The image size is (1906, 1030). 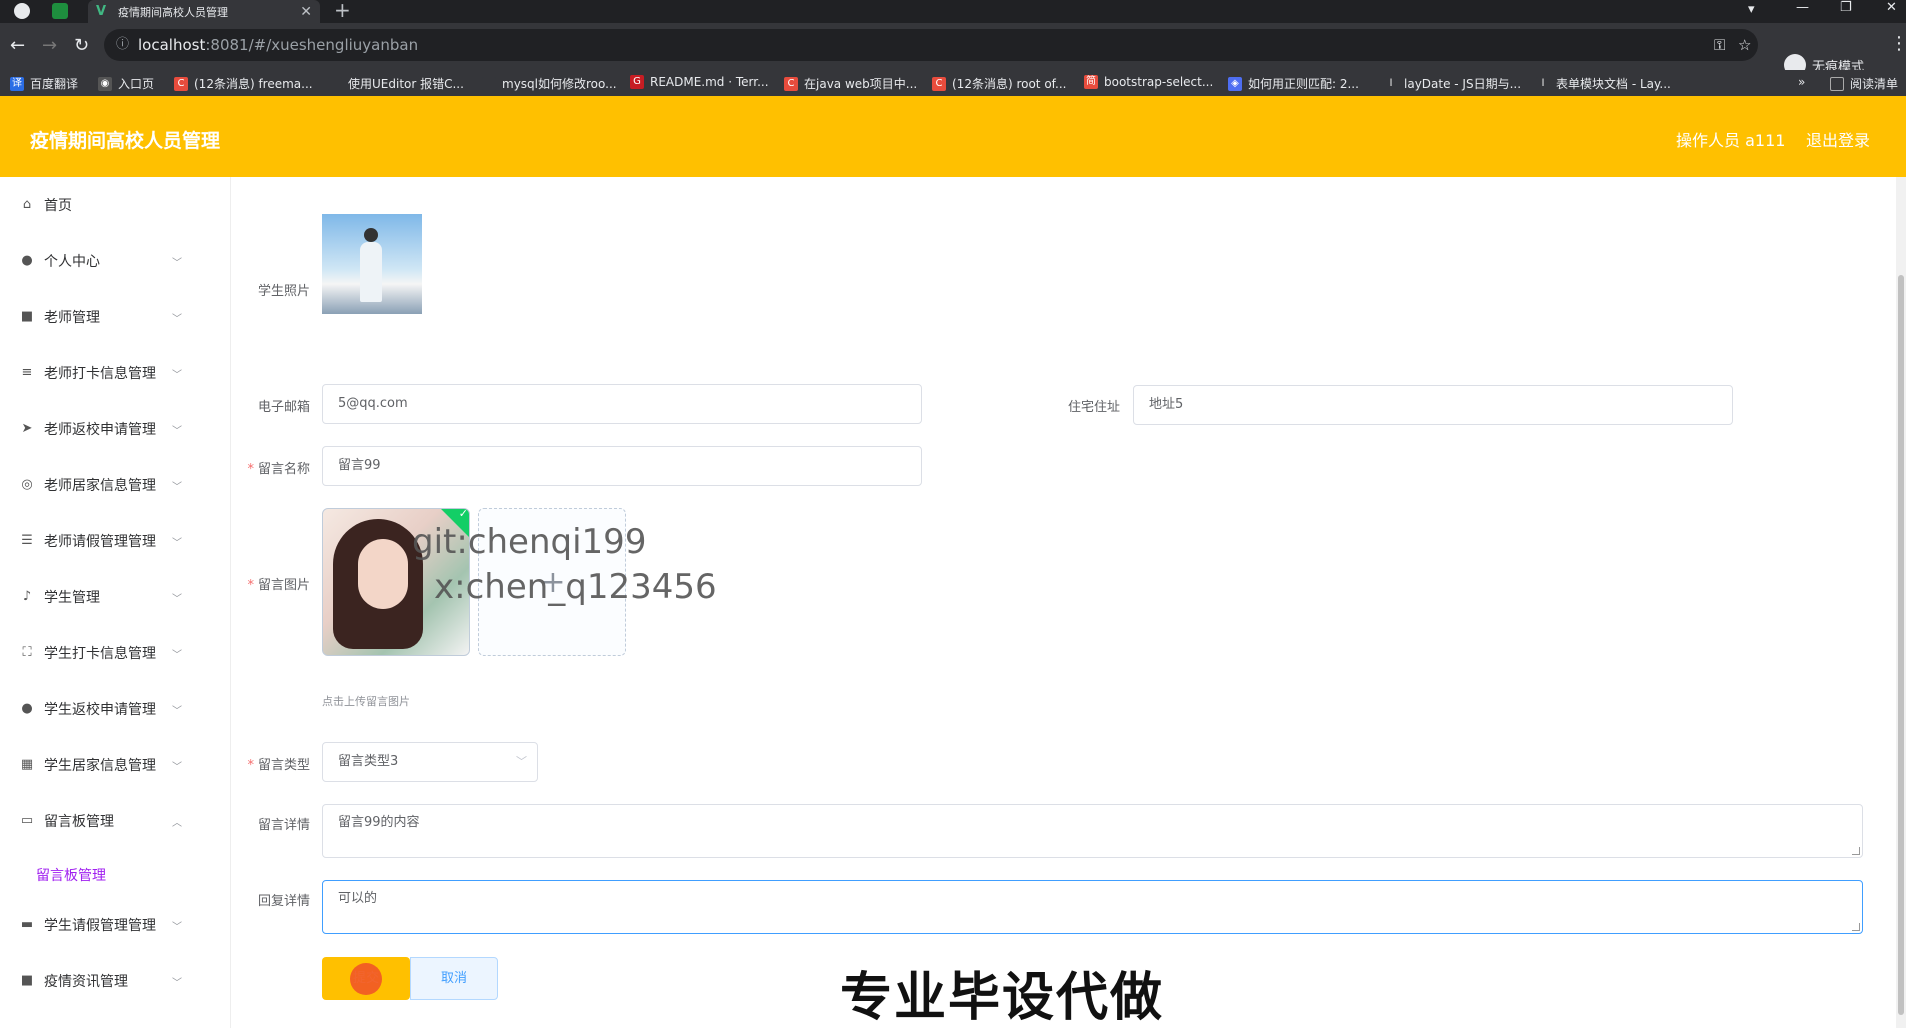 I want to click on page-scrollbar, so click(x=1901, y=602).